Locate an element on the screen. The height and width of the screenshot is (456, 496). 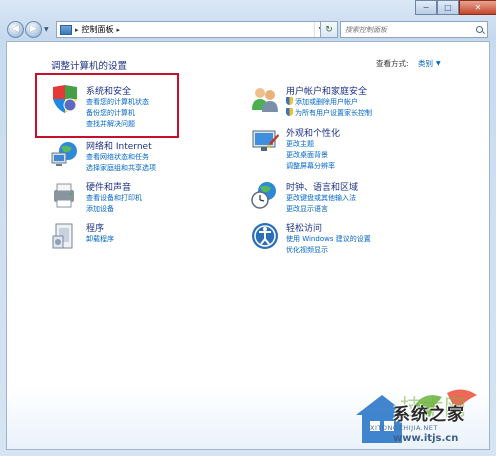
arrow-right-icon: ▶ is located at coordinates (33, 29).